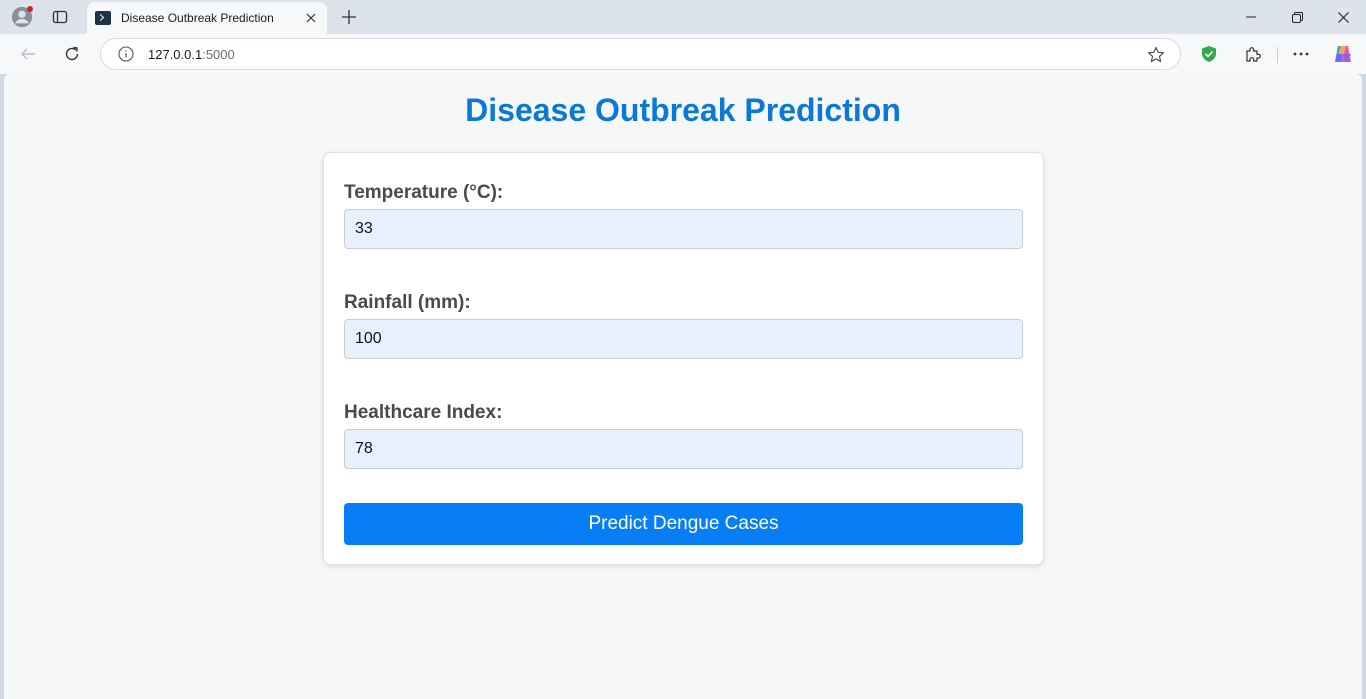 The width and height of the screenshot is (1366, 699). I want to click on restore-icon, so click(1297, 17).